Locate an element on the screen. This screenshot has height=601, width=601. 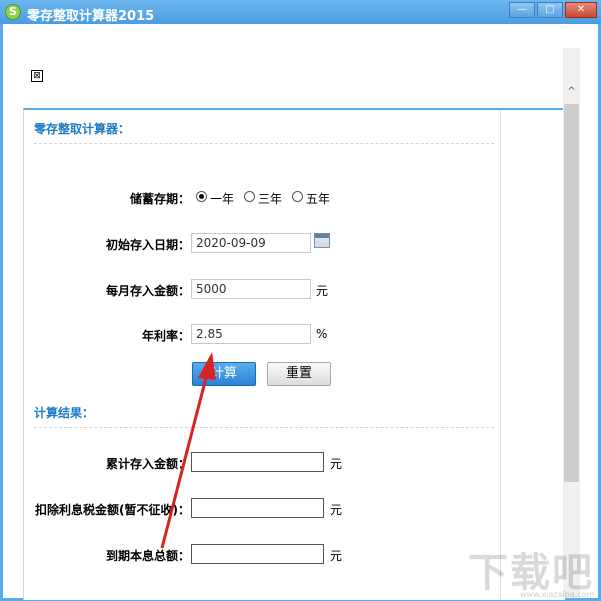
watermark-logo: 下载吧 is located at coordinates (531, 572).